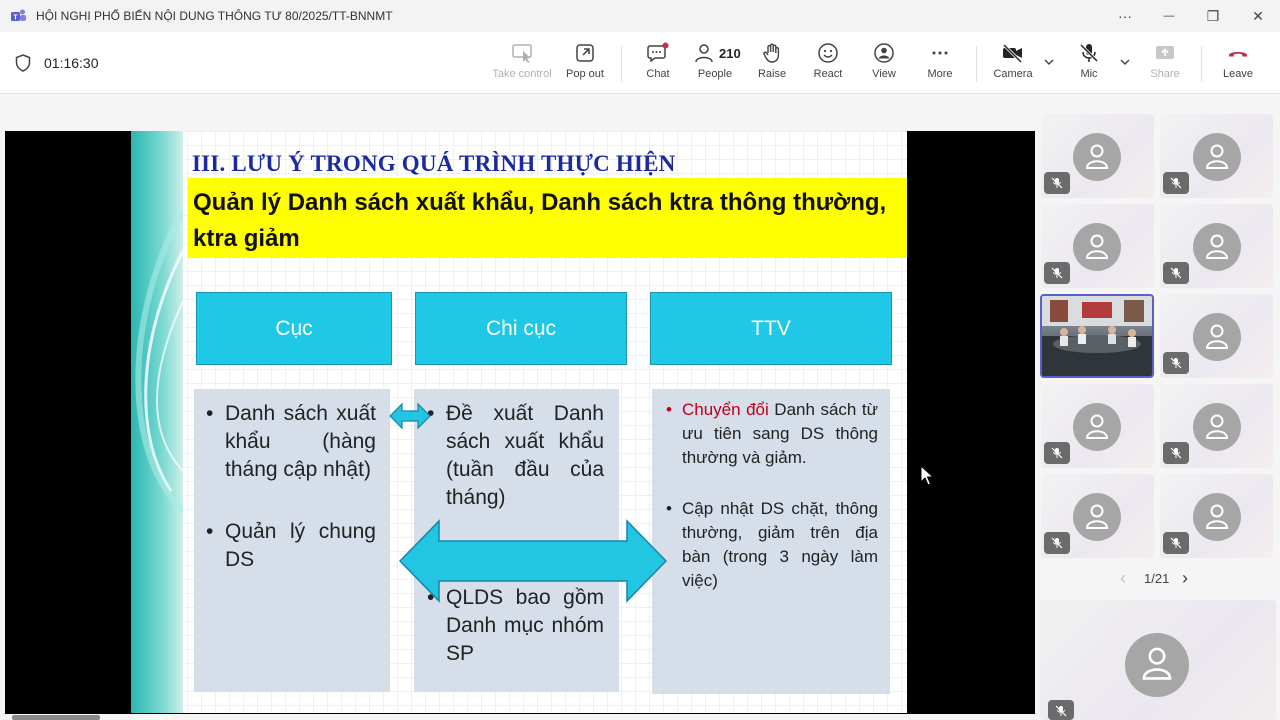 Image resolution: width=1280 pixels, height=720 pixels. I want to click on react-button: React, so click(828, 65).